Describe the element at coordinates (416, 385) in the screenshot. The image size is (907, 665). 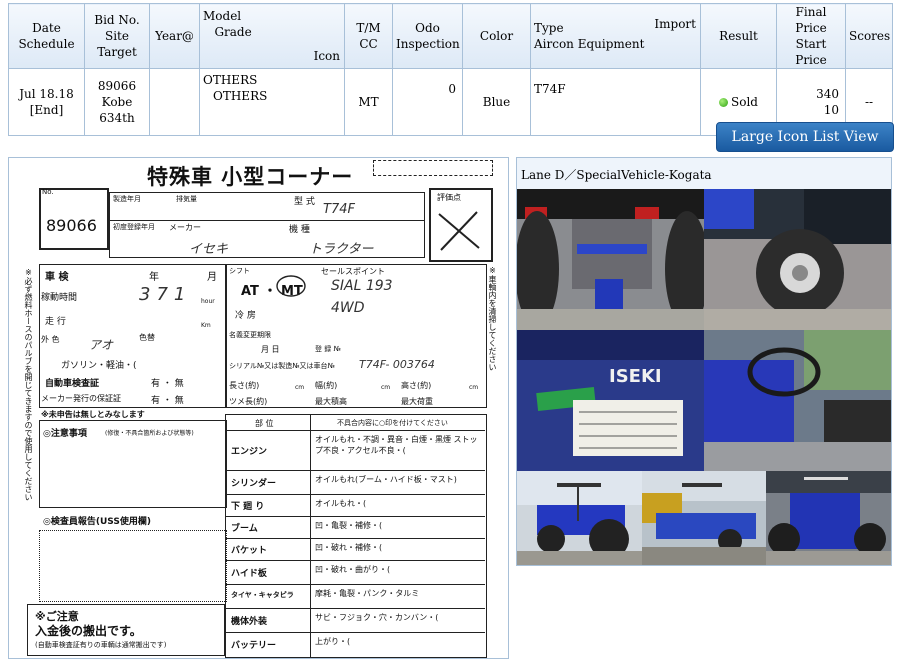
I see `height-label: 高さ(約)` at that location.